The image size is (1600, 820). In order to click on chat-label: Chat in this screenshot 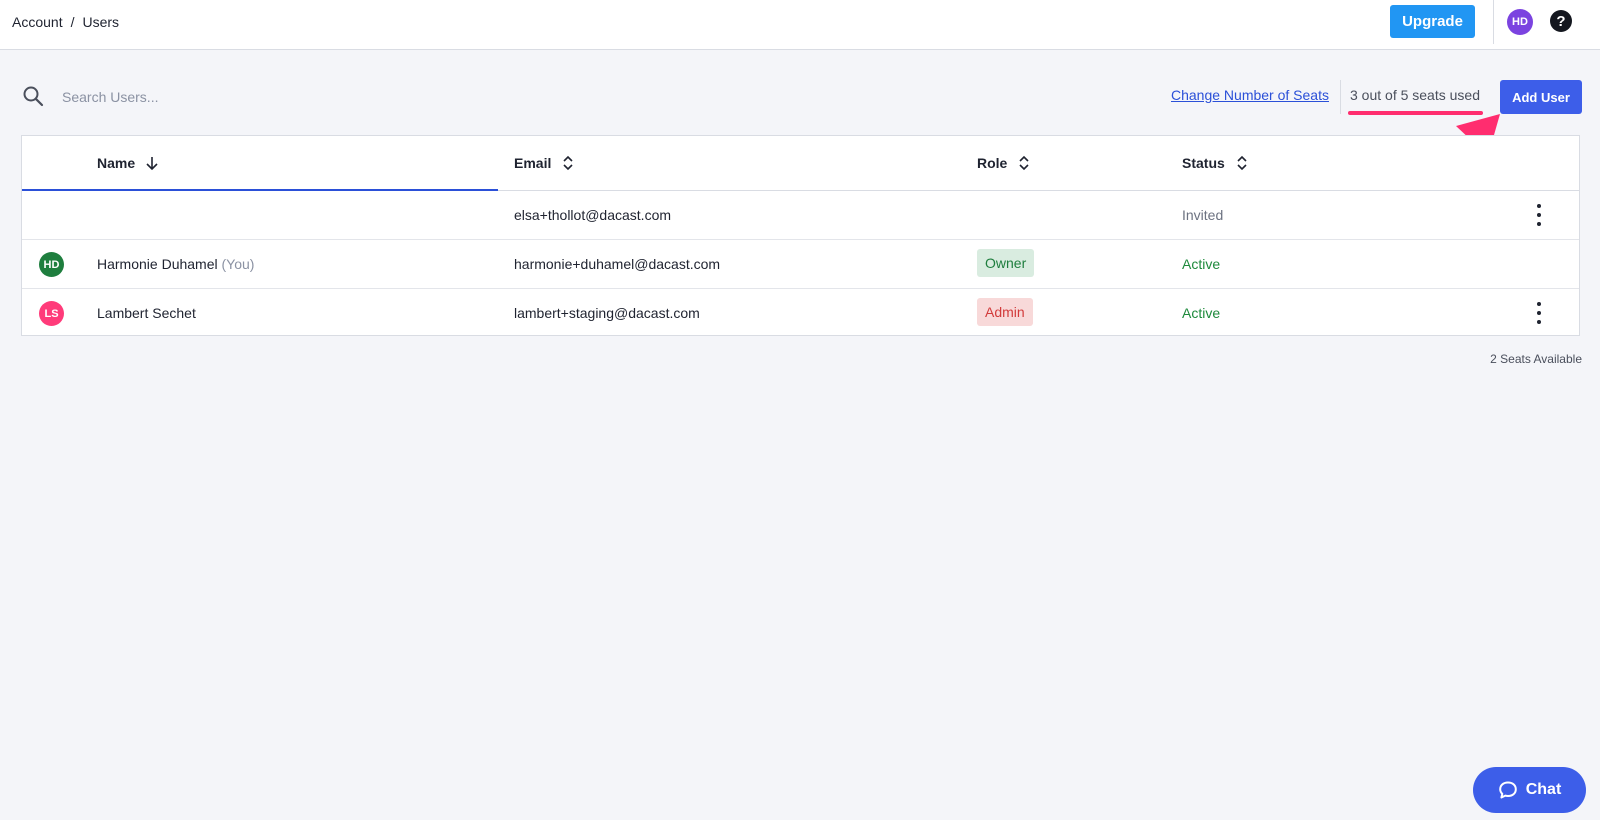, I will do `click(1543, 789)`.